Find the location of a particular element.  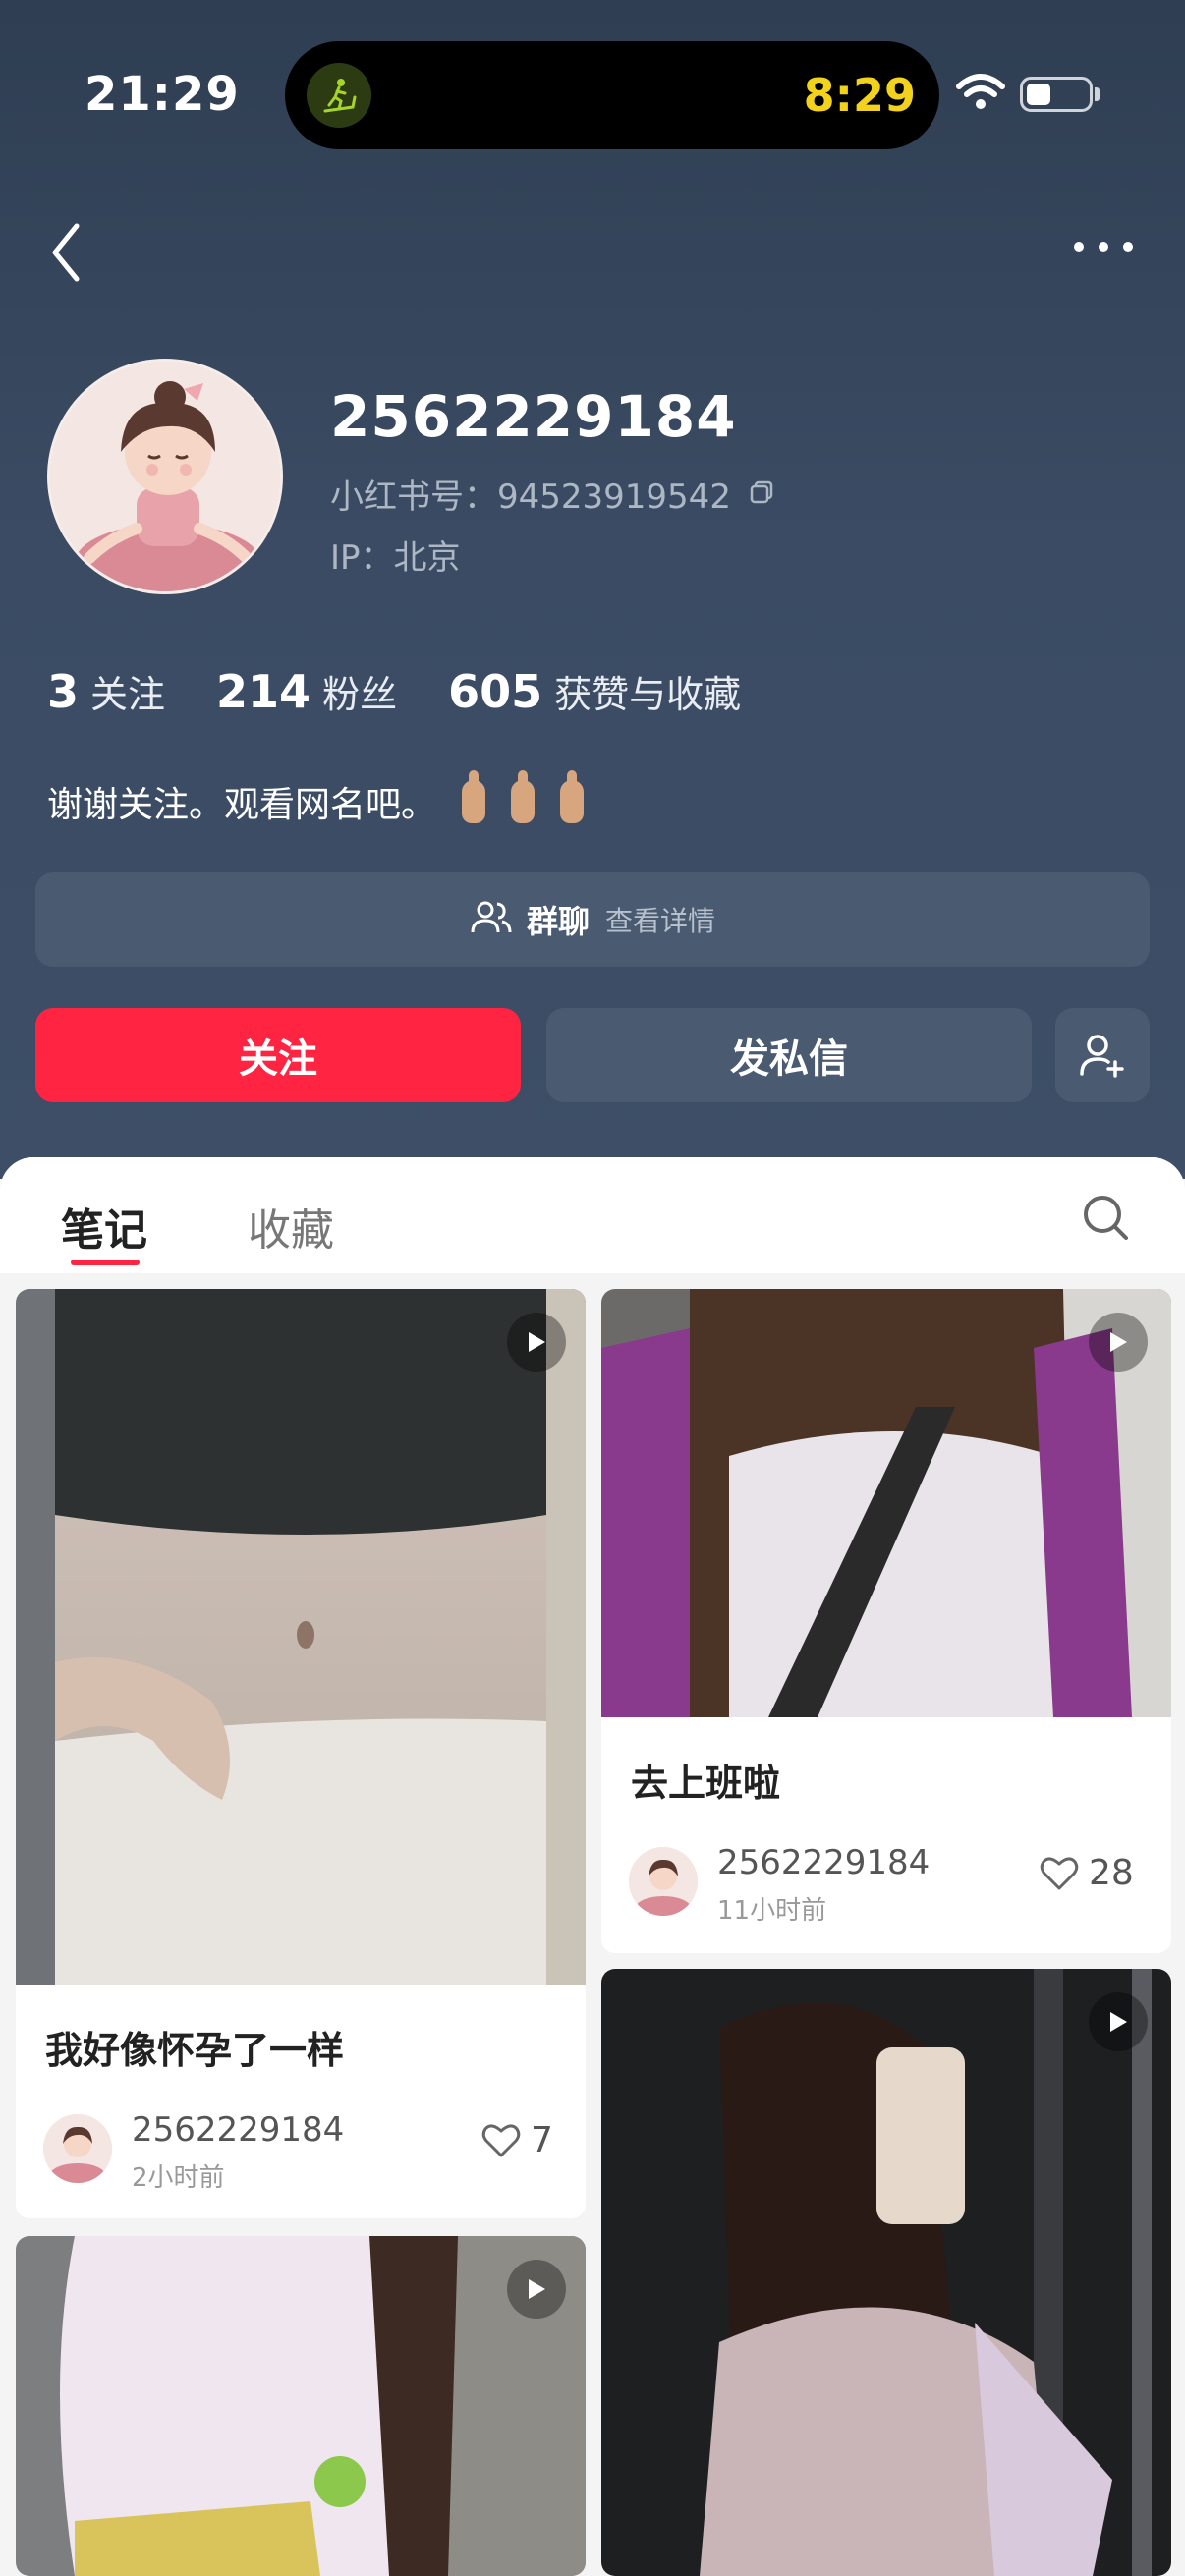

active-tab-indicator is located at coordinates (106, 1262).